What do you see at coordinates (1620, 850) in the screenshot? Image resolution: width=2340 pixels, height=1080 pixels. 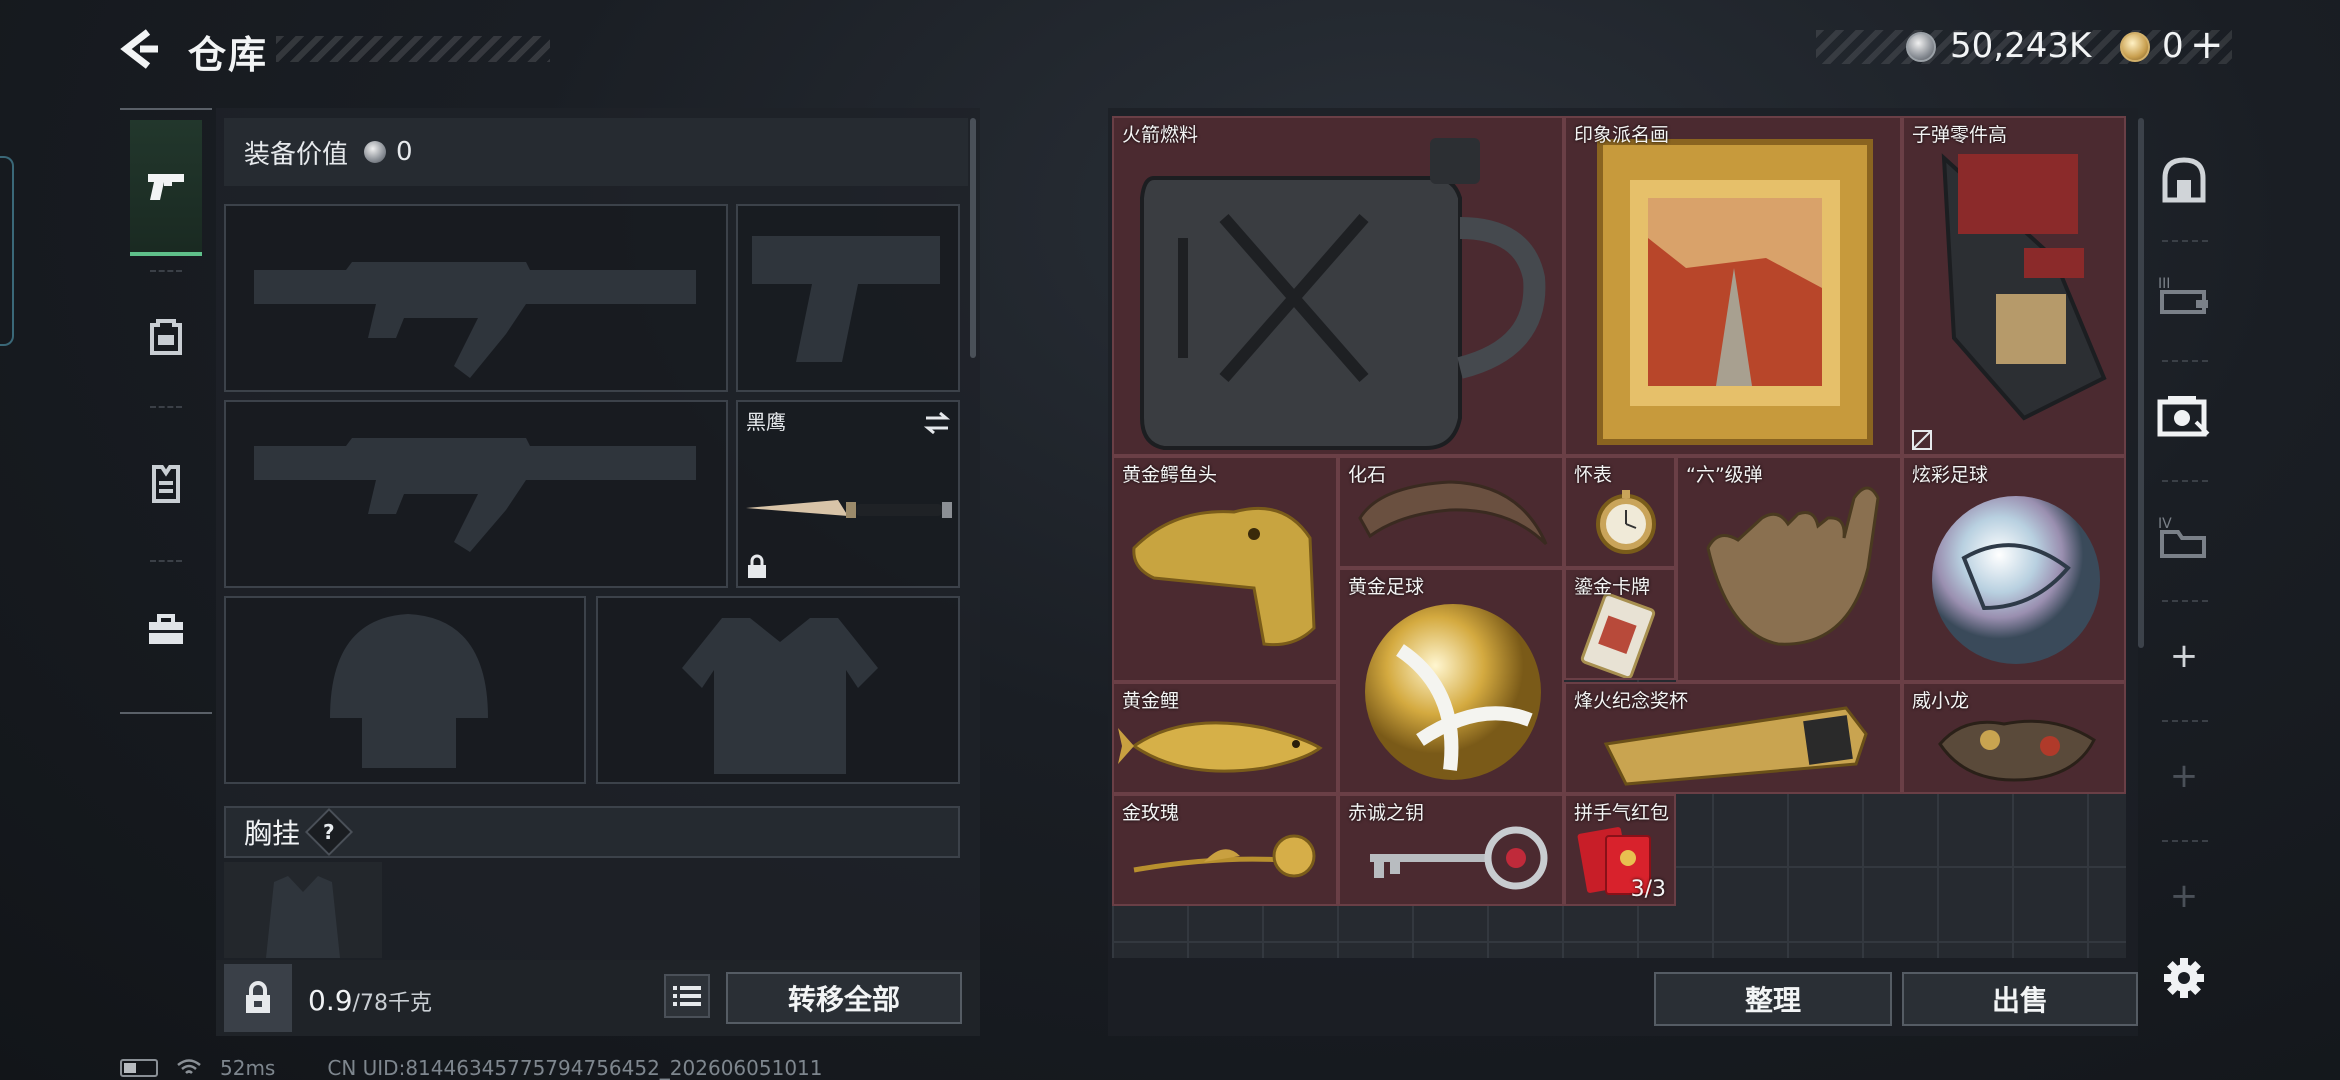 I see `item-lucky-red-envelope: 拼手气红包 3/3` at bounding box center [1620, 850].